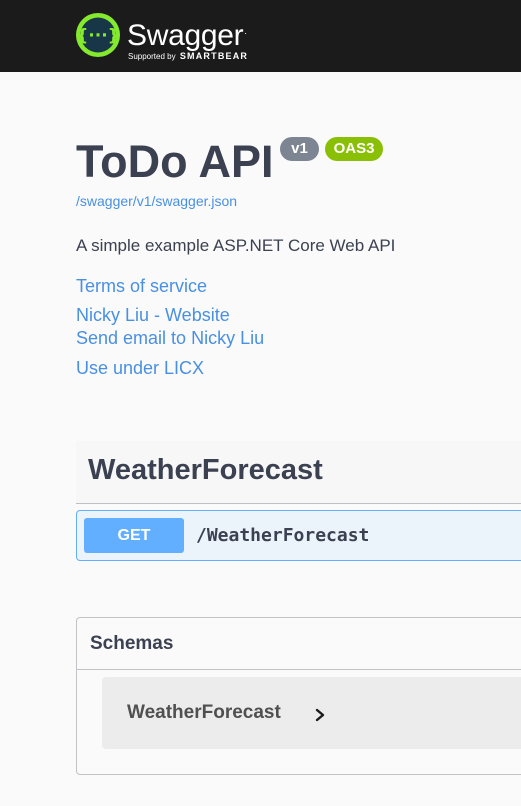 The height and width of the screenshot is (806, 521). I want to click on schema-model-weatherforecast: WeatherForecast, so click(311, 713).